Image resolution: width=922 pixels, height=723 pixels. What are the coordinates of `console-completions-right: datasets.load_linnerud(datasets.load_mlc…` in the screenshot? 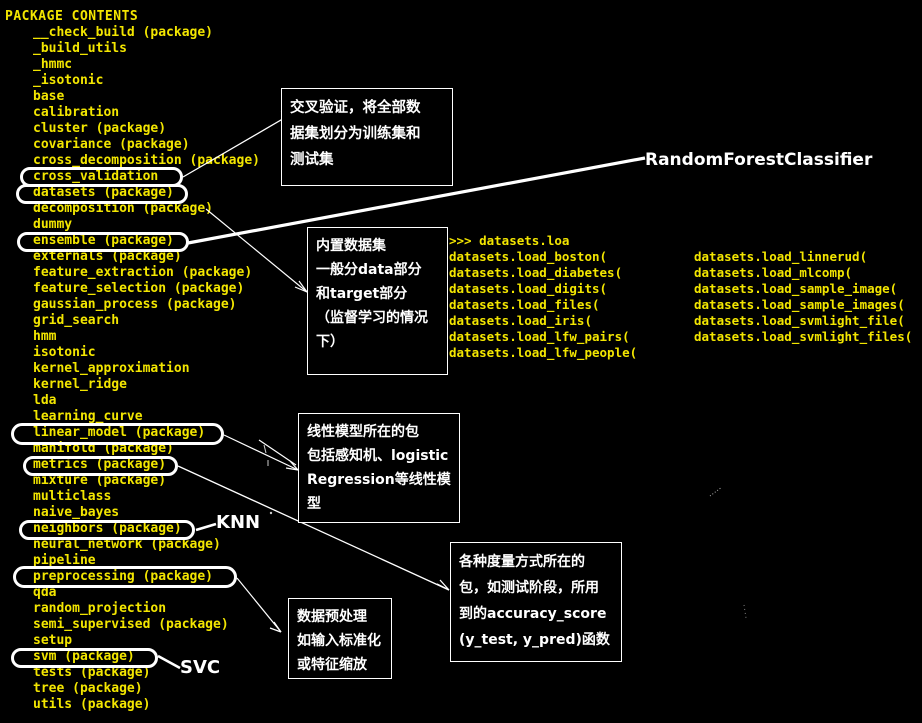 It's located at (803, 297).